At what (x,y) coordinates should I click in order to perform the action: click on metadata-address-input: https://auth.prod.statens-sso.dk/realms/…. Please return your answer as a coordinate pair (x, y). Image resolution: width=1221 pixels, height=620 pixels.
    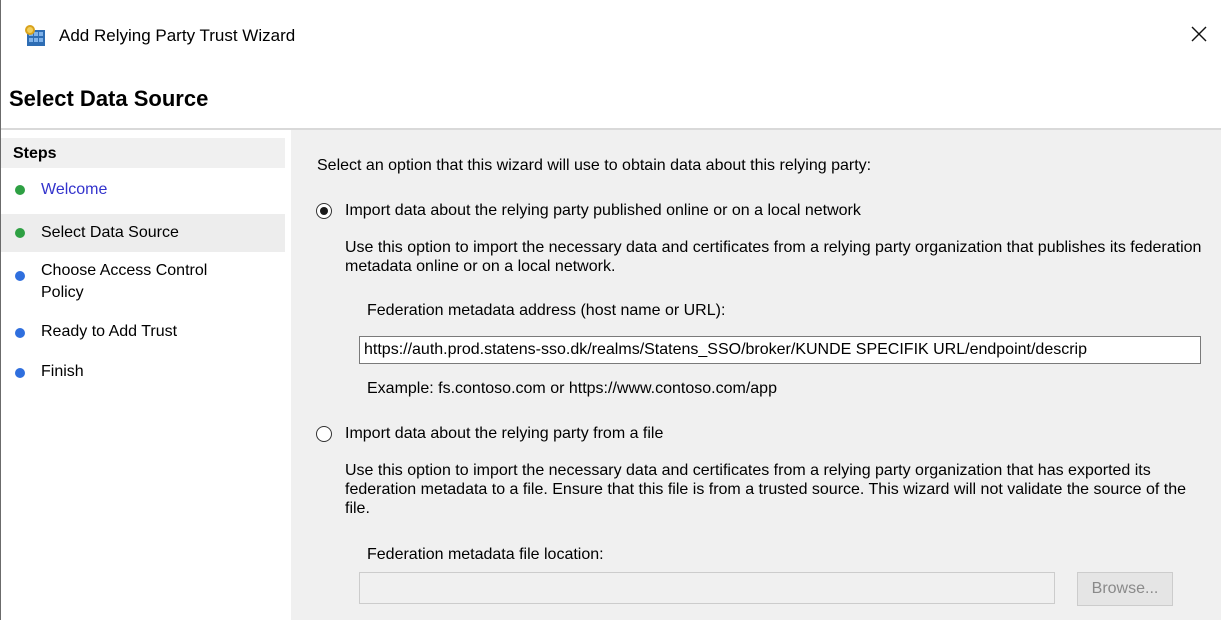
    Looking at the image, I should click on (780, 350).